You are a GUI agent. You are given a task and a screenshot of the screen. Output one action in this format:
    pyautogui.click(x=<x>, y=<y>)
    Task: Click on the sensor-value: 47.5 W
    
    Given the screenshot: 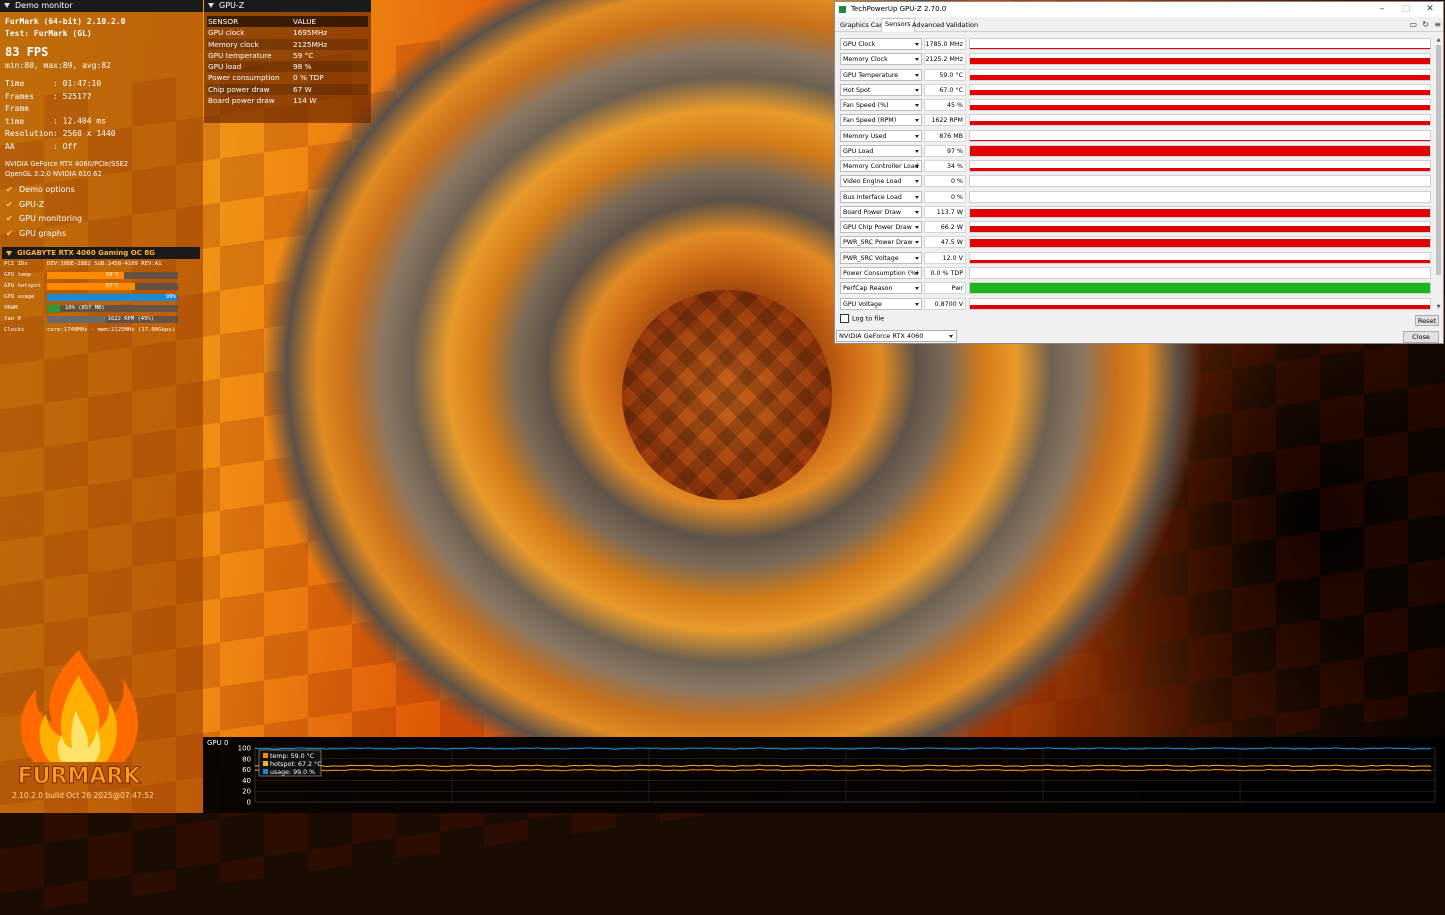 What is the action you would take?
    pyautogui.click(x=945, y=242)
    